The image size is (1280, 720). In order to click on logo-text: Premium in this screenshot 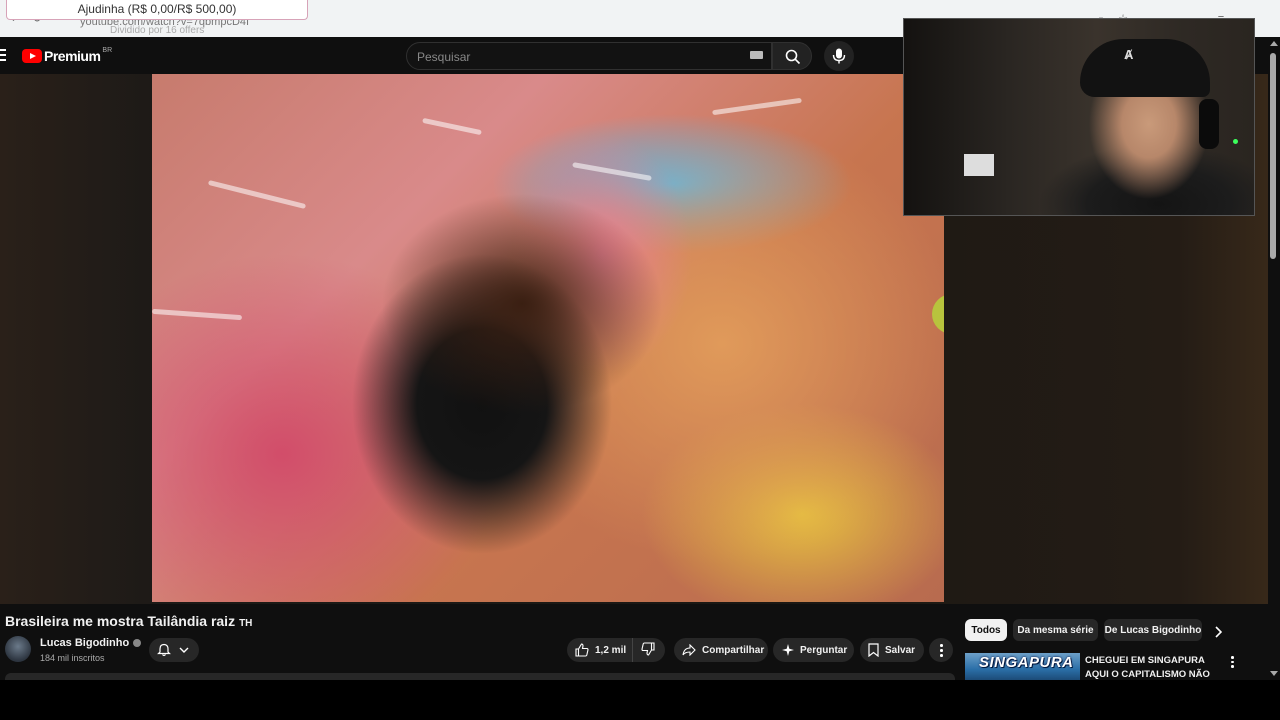, I will do `click(72, 56)`.